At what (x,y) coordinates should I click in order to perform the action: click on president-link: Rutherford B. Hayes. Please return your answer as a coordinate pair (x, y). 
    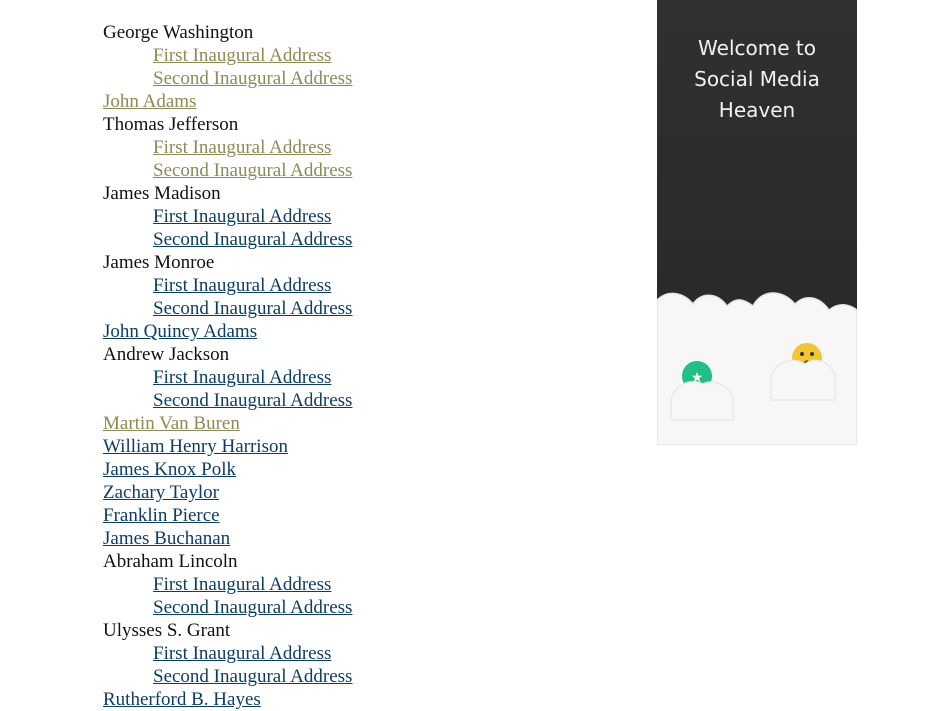
    Looking at the image, I should click on (182, 699).